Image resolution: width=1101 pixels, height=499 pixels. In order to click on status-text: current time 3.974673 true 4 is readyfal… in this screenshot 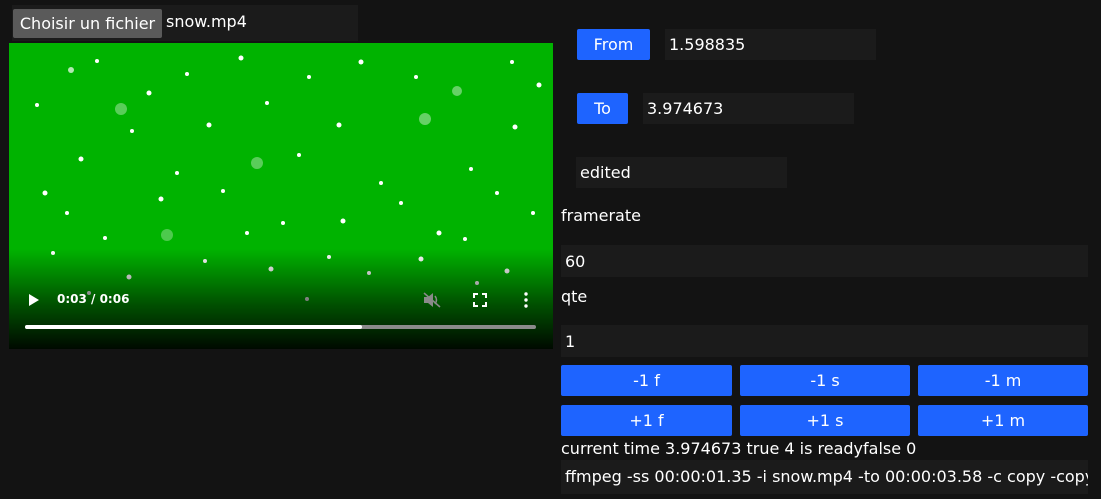, I will do `click(739, 448)`.